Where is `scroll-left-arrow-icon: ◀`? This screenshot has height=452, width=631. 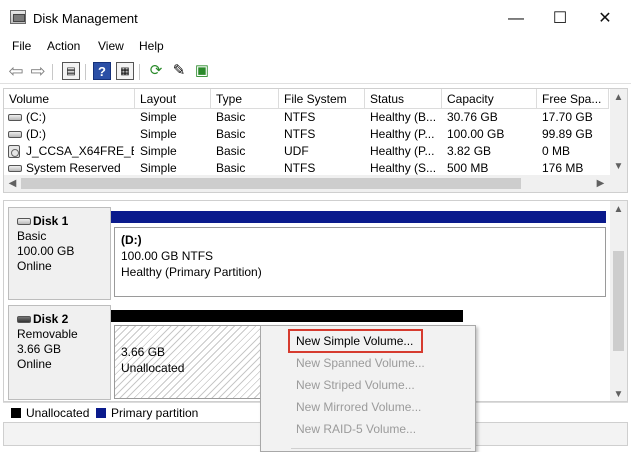 scroll-left-arrow-icon: ◀ is located at coordinates (12, 183).